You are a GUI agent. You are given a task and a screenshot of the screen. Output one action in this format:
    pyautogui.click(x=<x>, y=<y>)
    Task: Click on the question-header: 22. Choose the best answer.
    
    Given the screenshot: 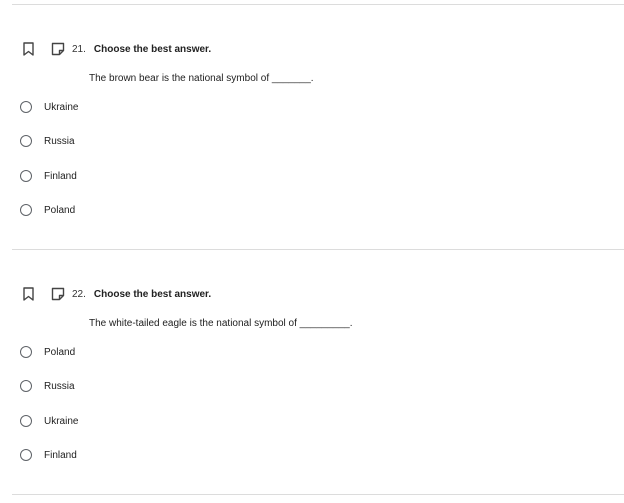 What is the action you would take?
    pyautogui.click(x=115, y=294)
    